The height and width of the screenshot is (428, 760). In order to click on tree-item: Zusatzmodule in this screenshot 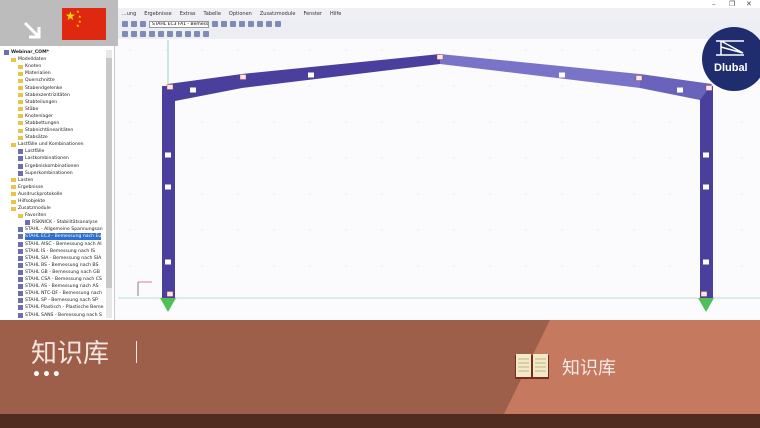, I will do `click(59, 208)`.